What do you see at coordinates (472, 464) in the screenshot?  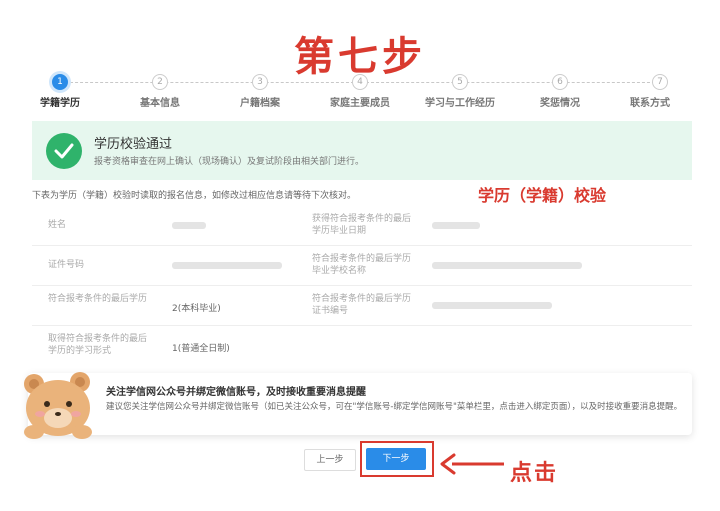 I see `arrow-left-icon` at bounding box center [472, 464].